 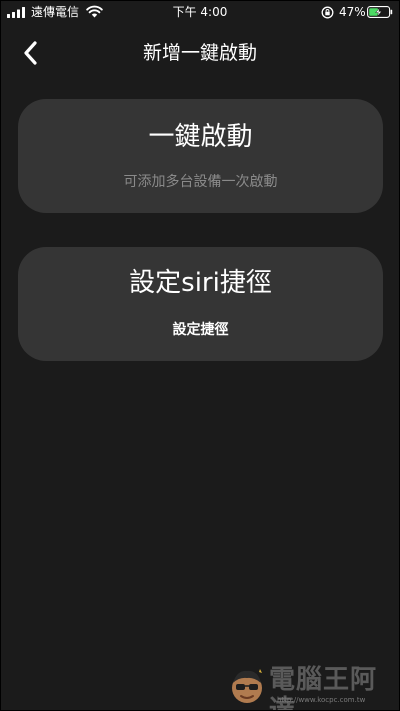 I want to click on mascot-face-icon, so click(x=247, y=686).